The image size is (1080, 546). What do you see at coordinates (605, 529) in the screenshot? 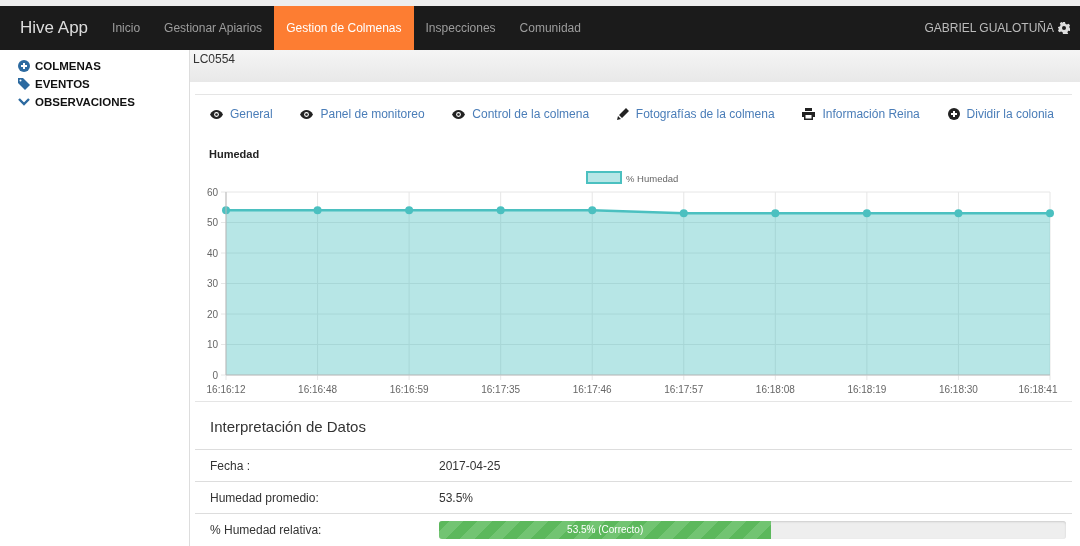
I see `progress-text: 53.5% (Correcto)` at bounding box center [605, 529].